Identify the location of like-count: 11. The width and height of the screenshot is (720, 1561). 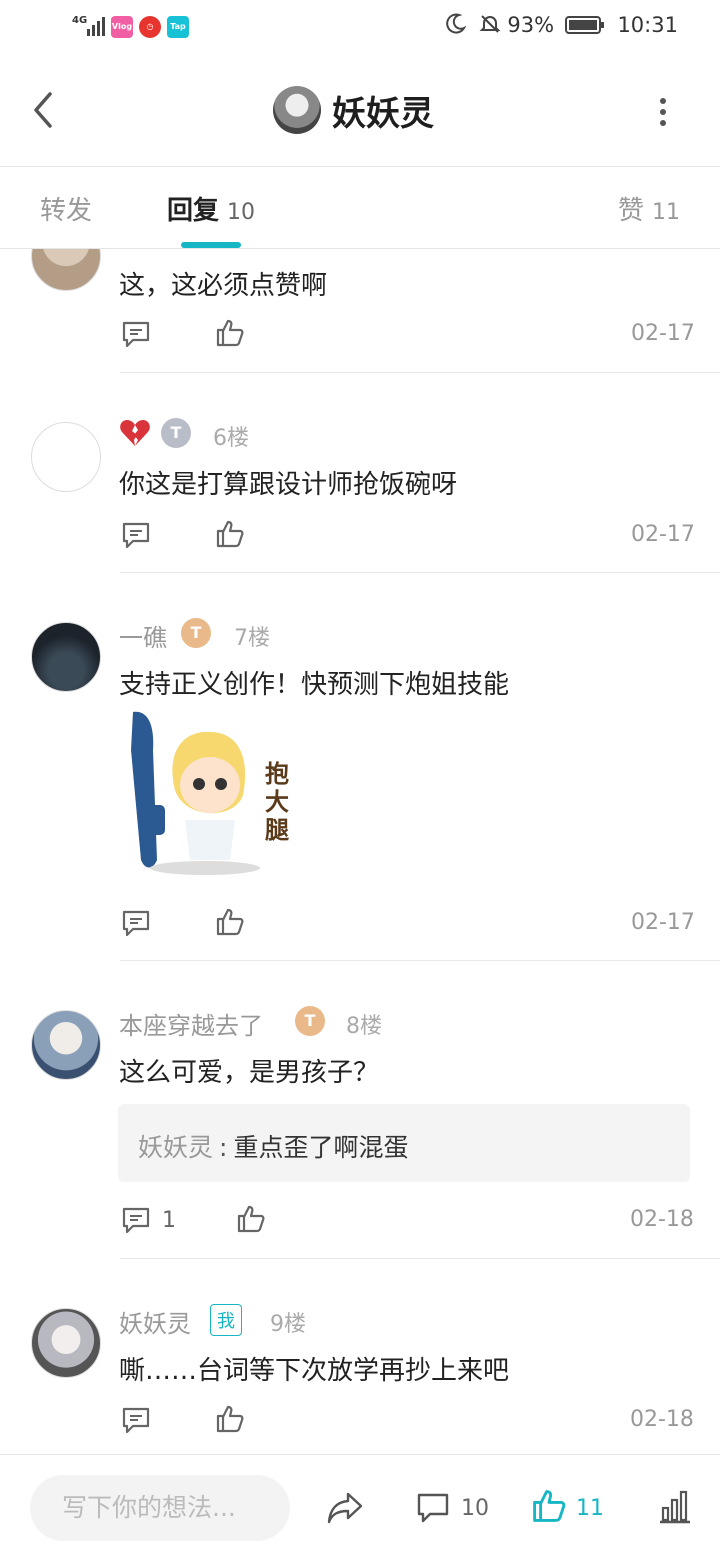
(590, 1508).